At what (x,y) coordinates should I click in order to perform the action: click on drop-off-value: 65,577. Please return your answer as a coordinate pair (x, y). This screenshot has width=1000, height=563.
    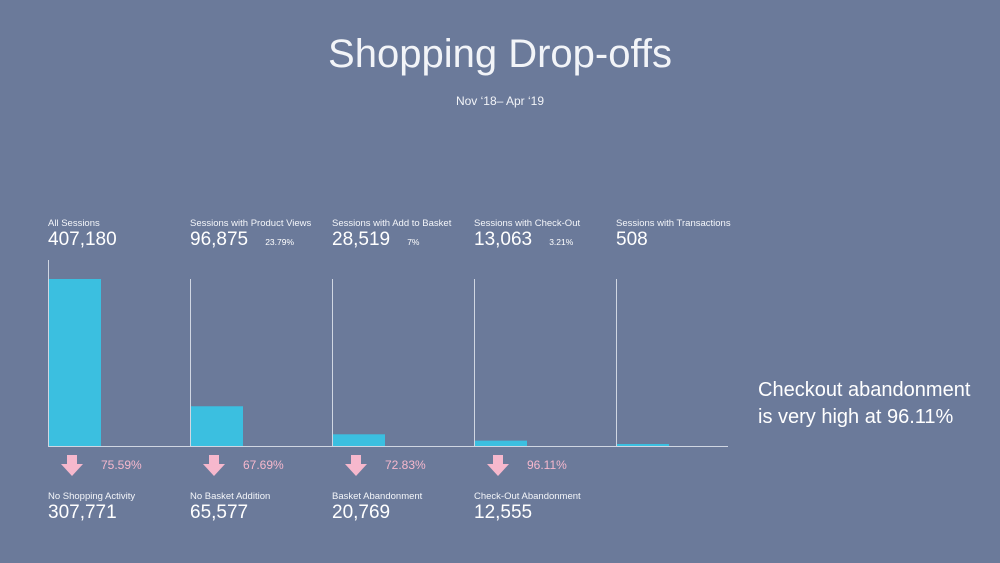
    Looking at the image, I should click on (219, 512).